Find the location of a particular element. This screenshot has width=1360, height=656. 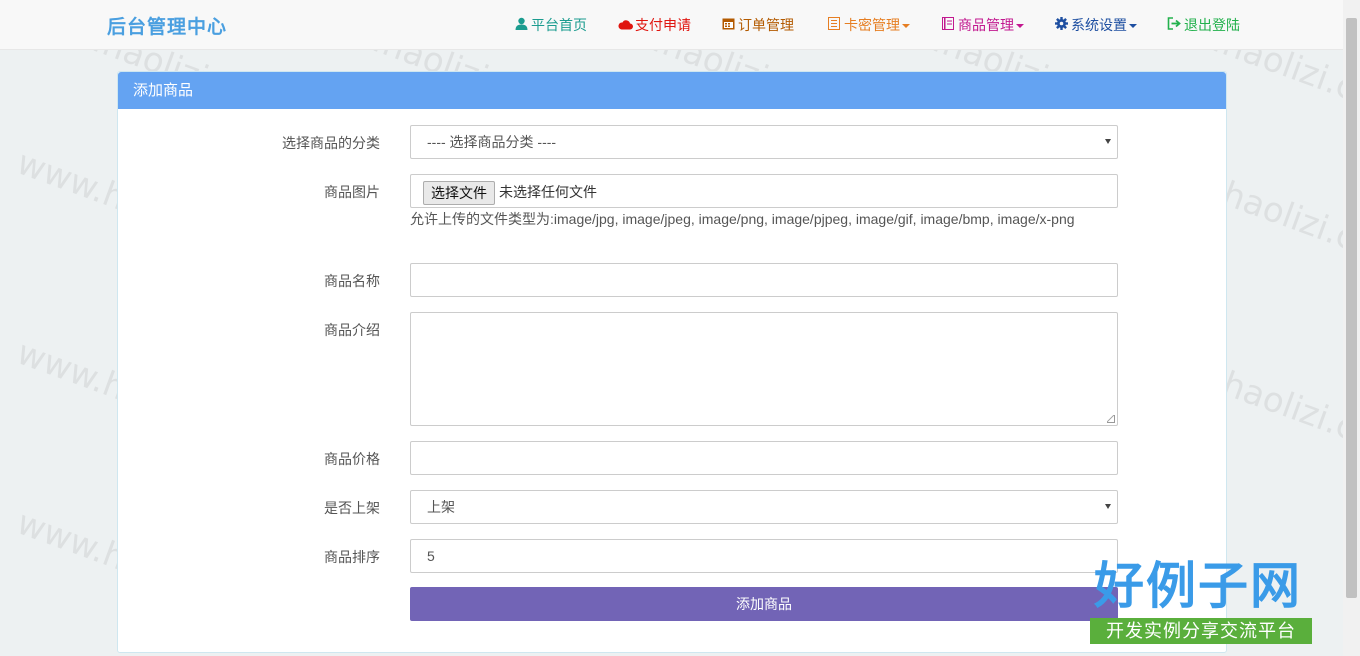

category-label: 选择商品的分类 is located at coordinates (331, 143).